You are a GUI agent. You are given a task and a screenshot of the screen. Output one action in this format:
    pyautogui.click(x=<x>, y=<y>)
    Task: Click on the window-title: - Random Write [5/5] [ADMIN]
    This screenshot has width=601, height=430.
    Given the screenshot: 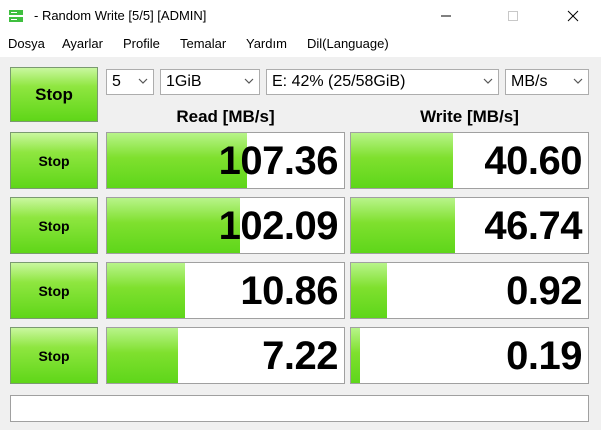 What is the action you would take?
    pyautogui.click(x=120, y=15)
    